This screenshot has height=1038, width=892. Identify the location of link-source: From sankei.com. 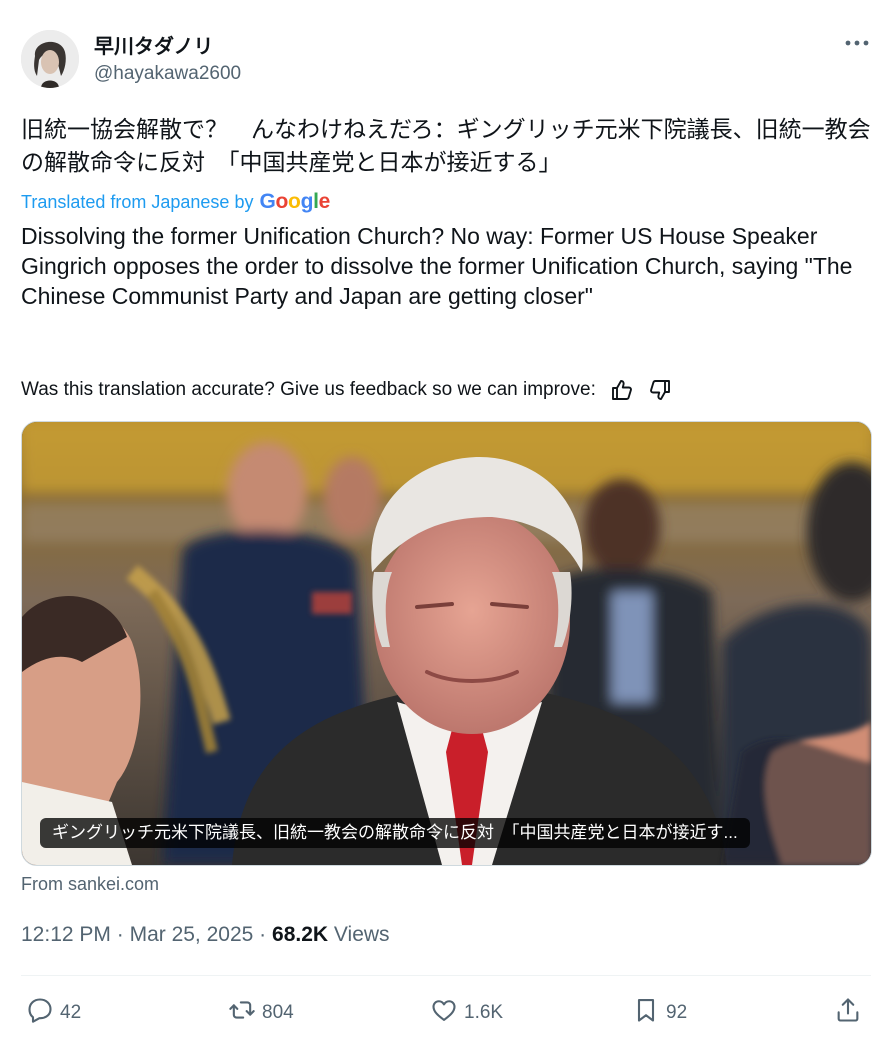
(90, 884).